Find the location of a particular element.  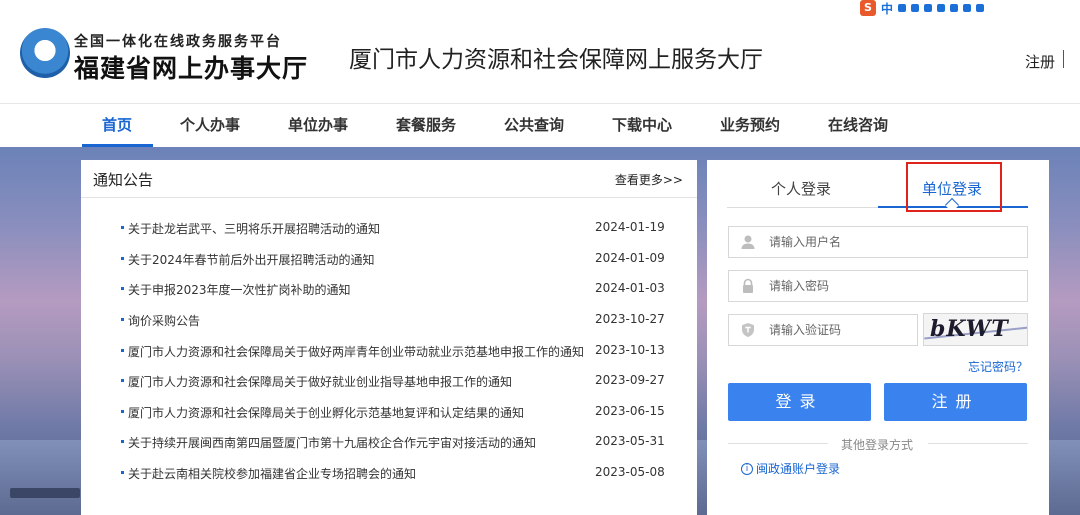

password-field is located at coordinates (878, 286).